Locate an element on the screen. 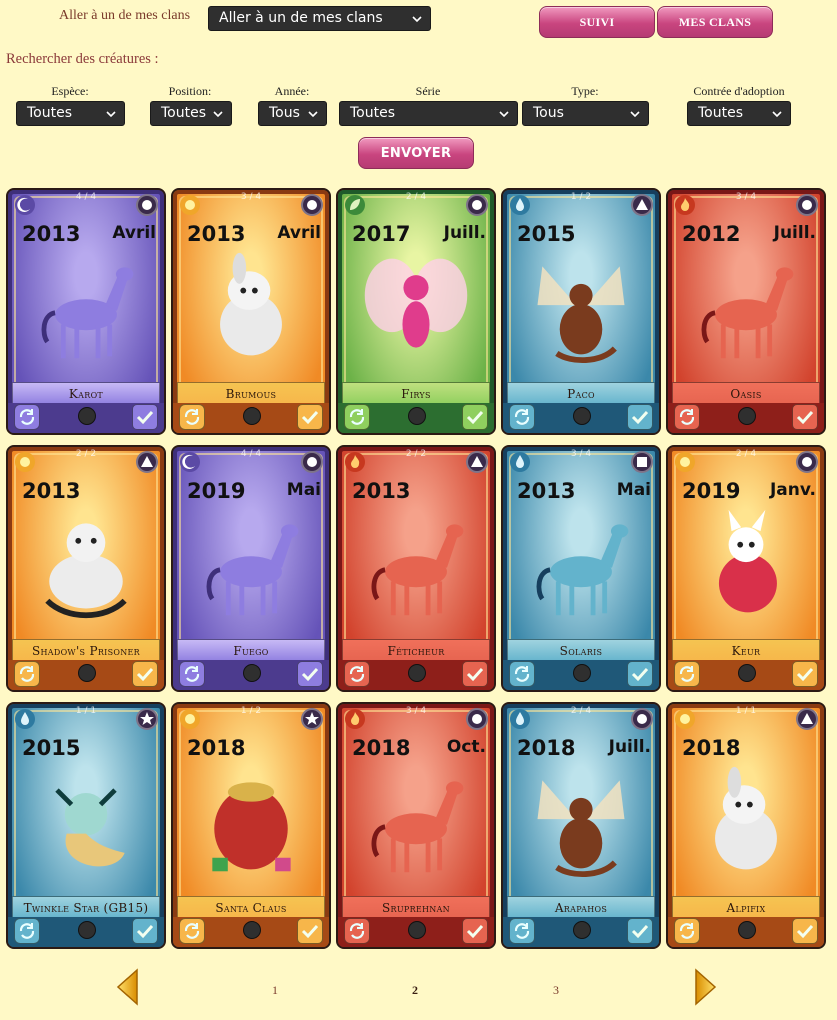 The height and width of the screenshot is (1020, 837). creature-card: 2 / 2 2013 Féticheur is located at coordinates (416, 568).